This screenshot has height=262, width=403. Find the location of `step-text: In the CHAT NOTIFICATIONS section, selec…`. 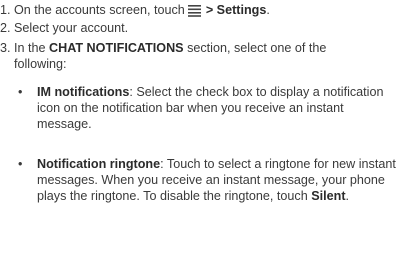

step-text: In the CHAT NOTIFICATIONS section, selec… is located at coordinates (179, 56).